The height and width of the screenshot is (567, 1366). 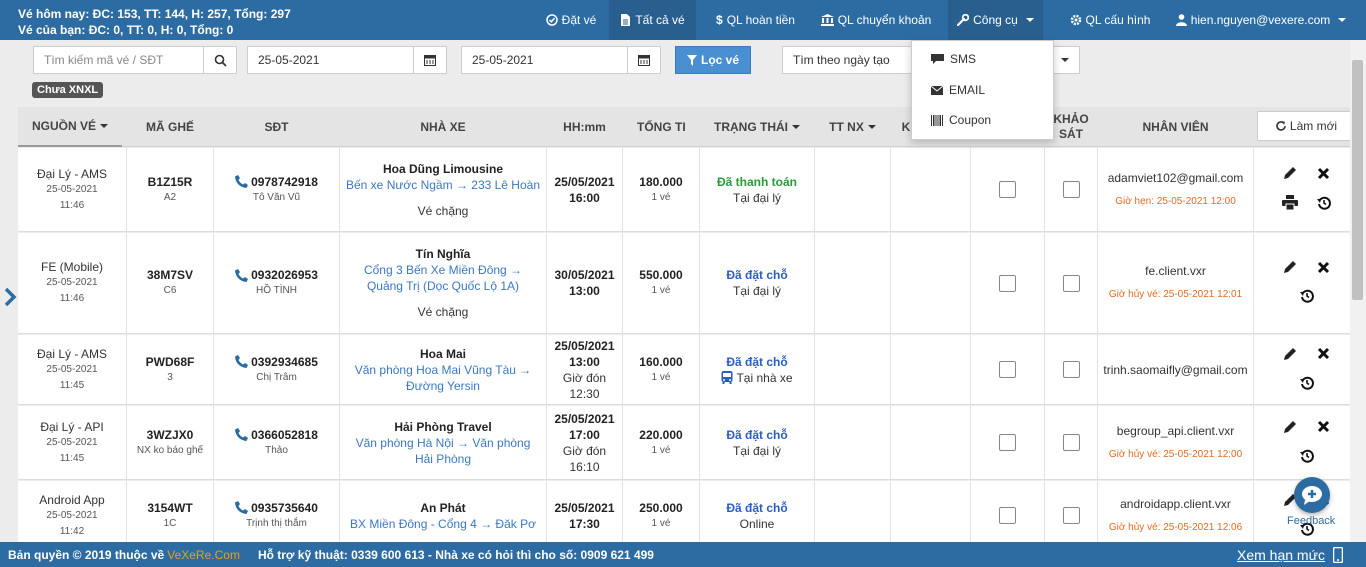 I want to click on phone-number: 0932026953, so click(x=284, y=275).